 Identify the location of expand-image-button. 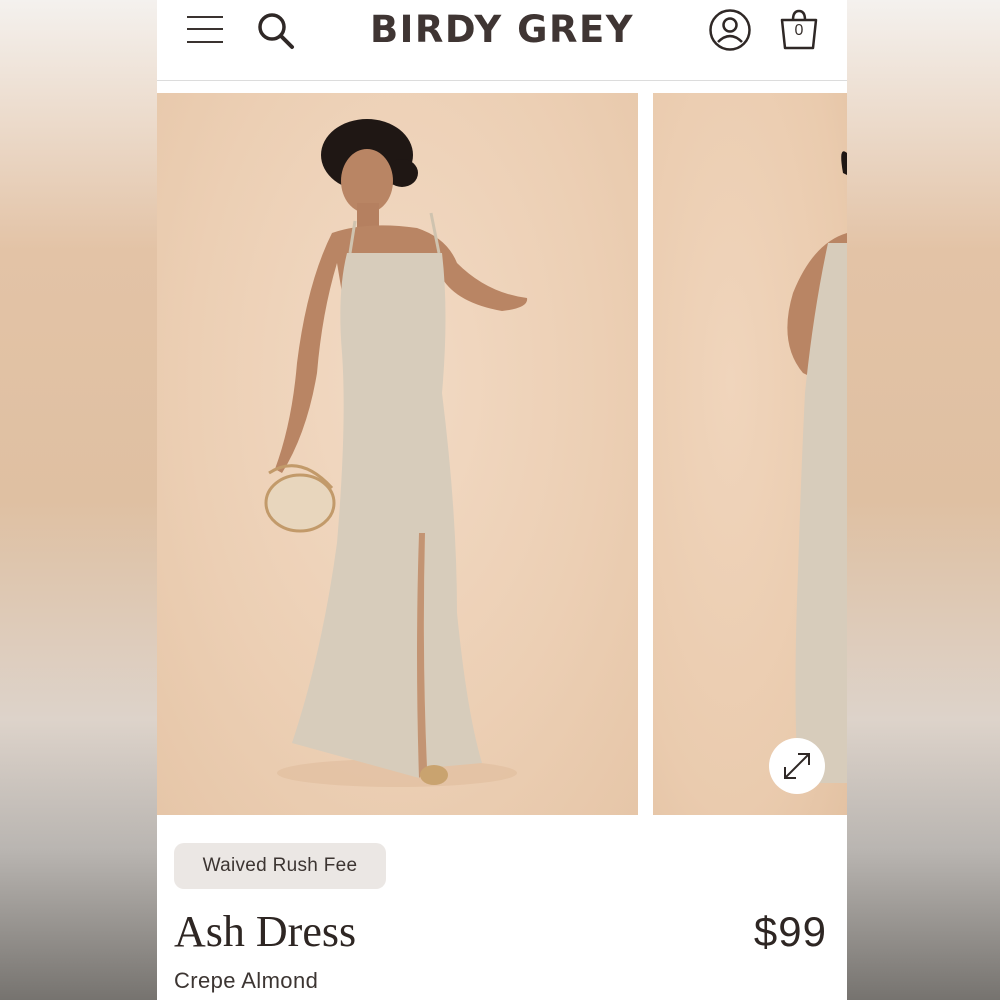
(797, 766).